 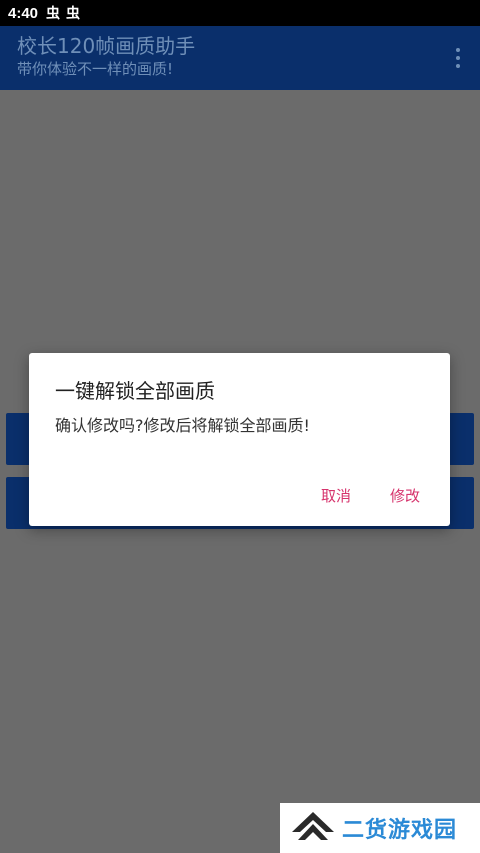 I want to click on status-time: 4:40, so click(x=23, y=13).